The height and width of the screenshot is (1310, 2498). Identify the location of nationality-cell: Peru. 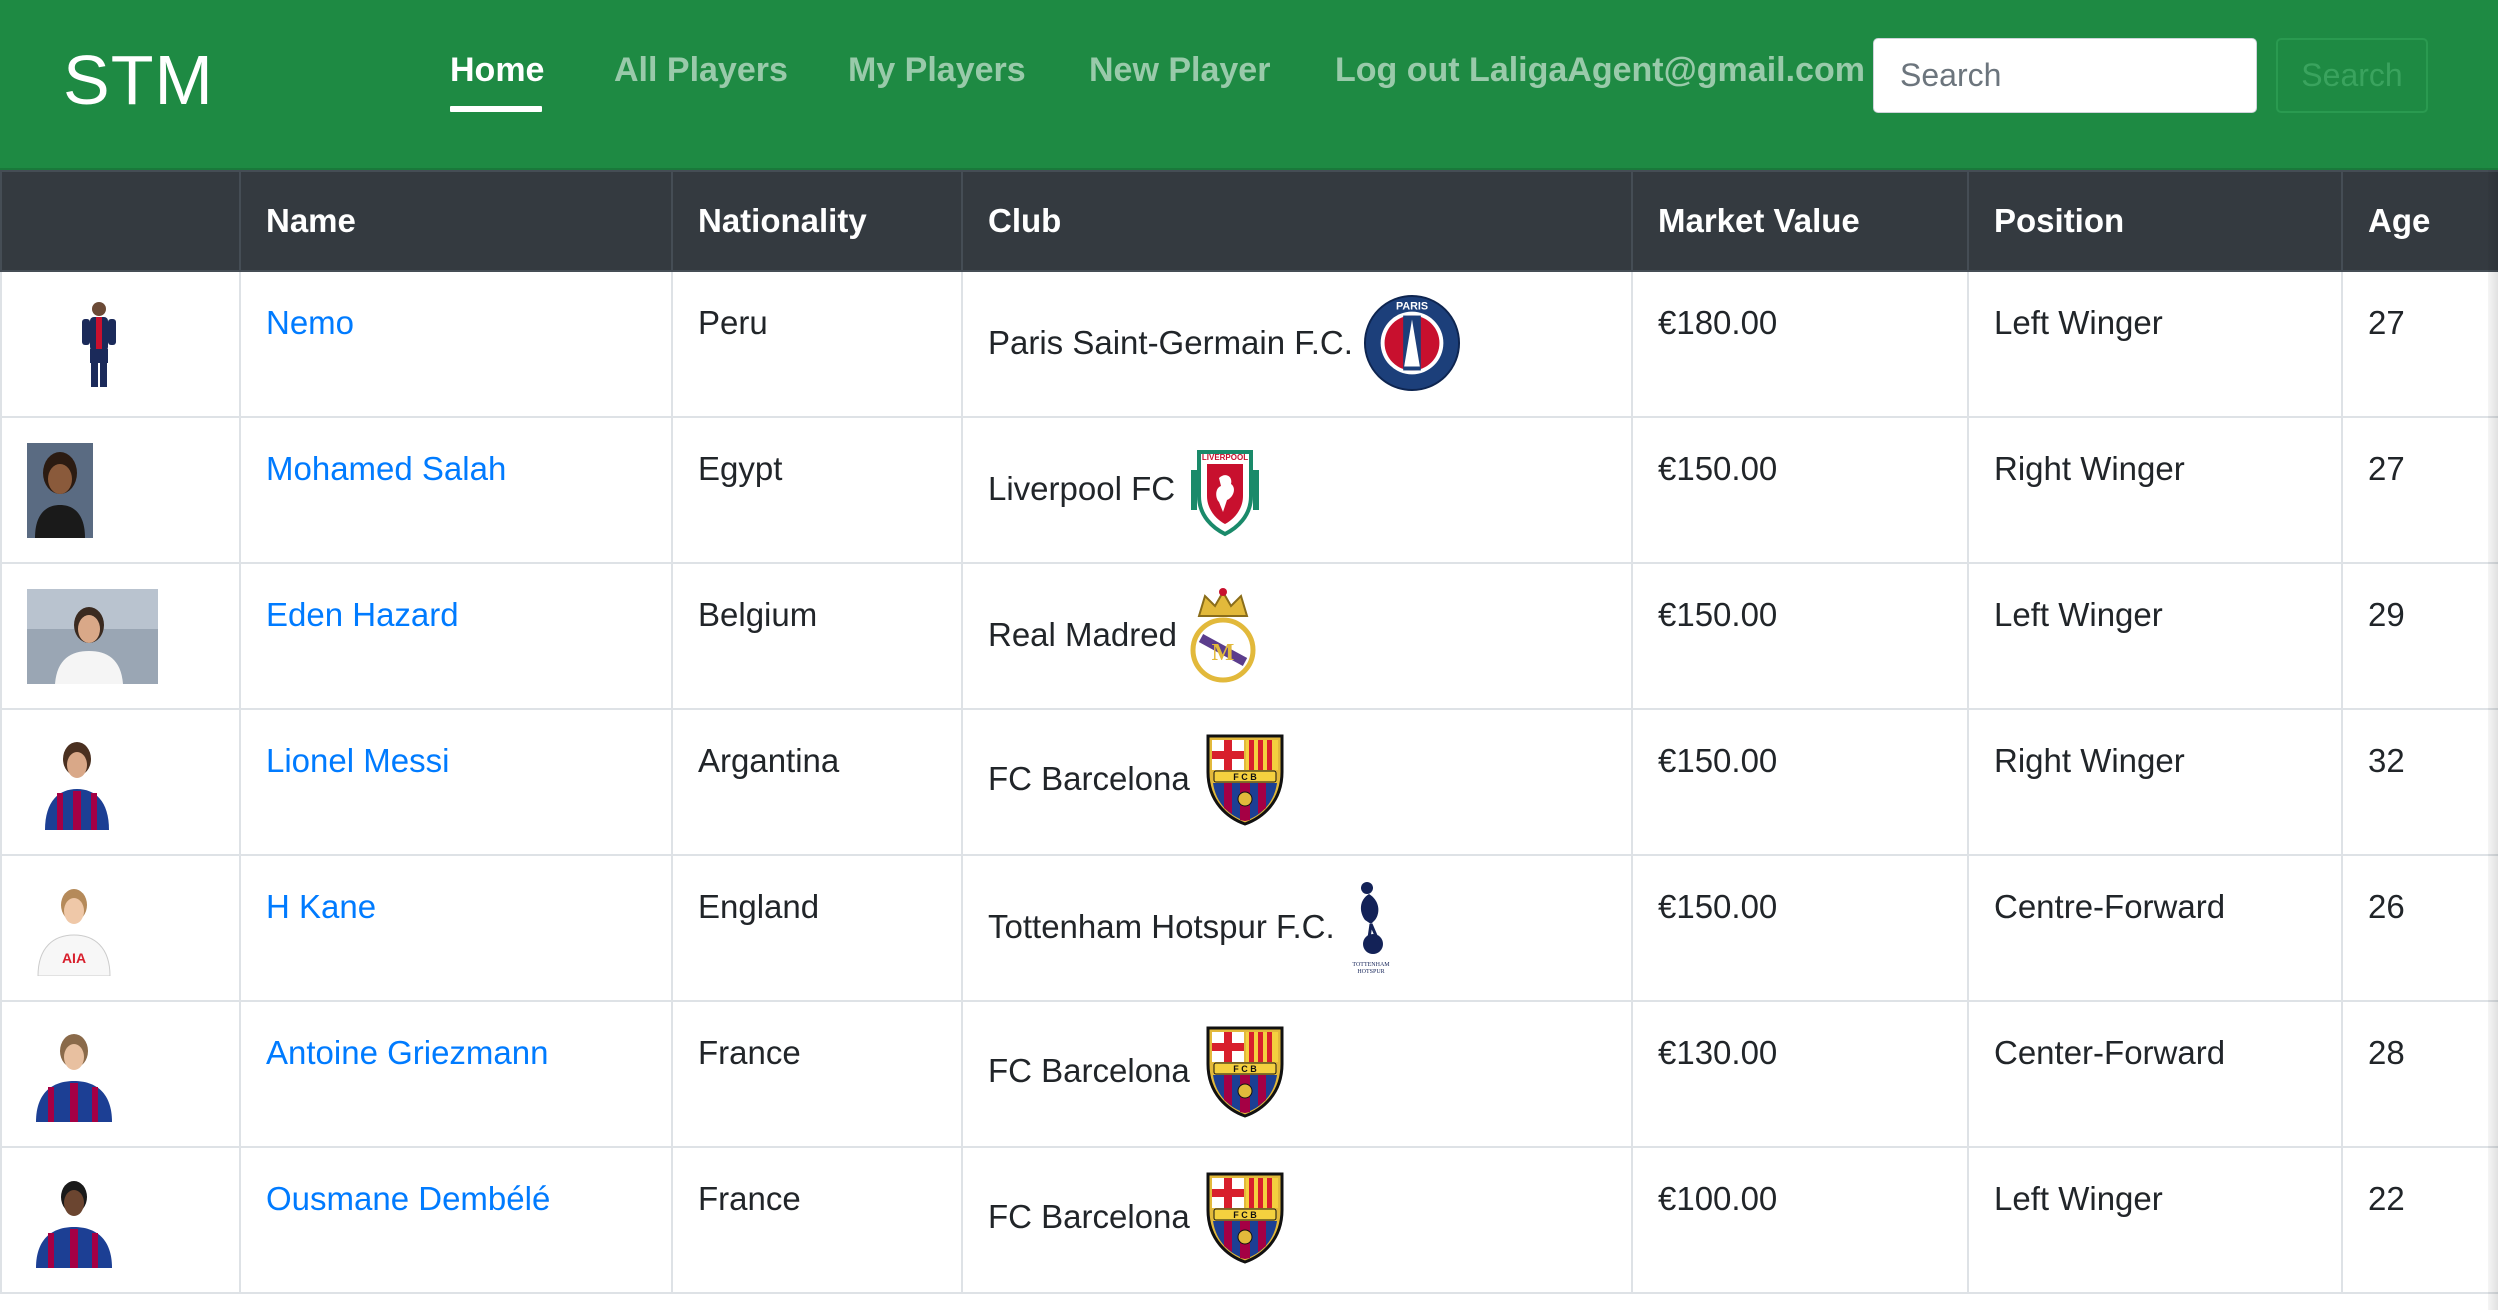
(817, 344).